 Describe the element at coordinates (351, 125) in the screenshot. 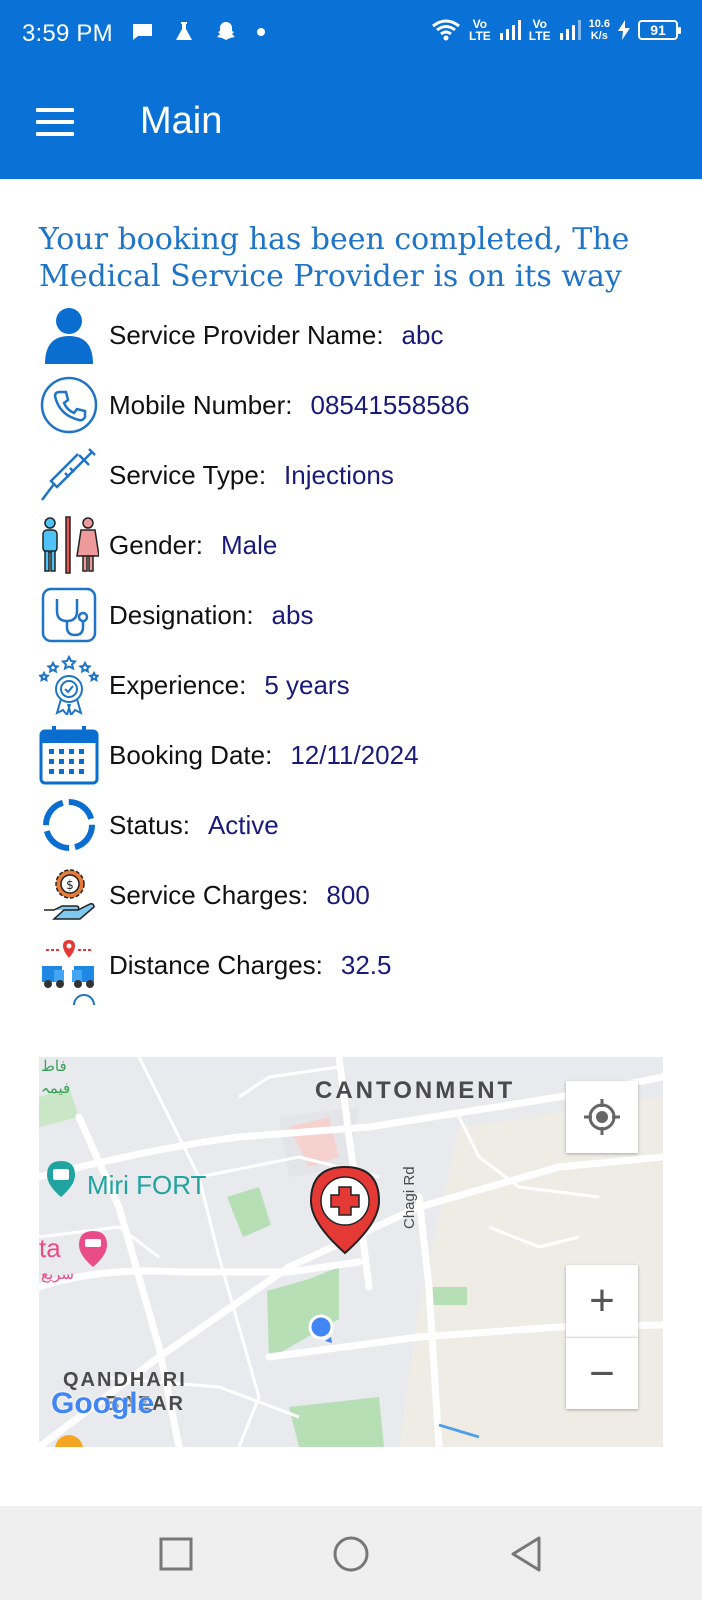

I see `app-bar: Main` at that location.